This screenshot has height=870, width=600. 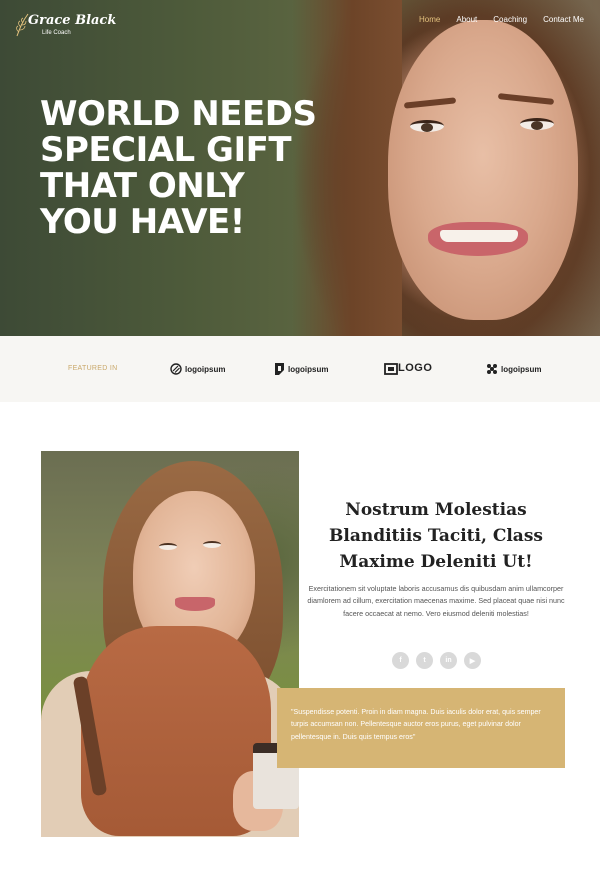 I want to click on partner-logo-text: LOGO, so click(x=415, y=368).